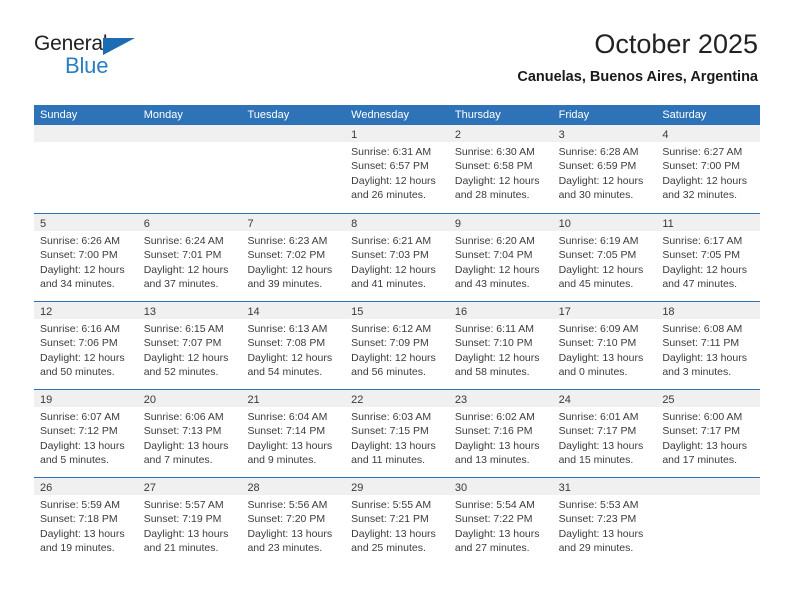 The width and height of the screenshot is (792, 612). What do you see at coordinates (500, 133) in the screenshot?
I see `day-number-band: 2` at bounding box center [500, 133].